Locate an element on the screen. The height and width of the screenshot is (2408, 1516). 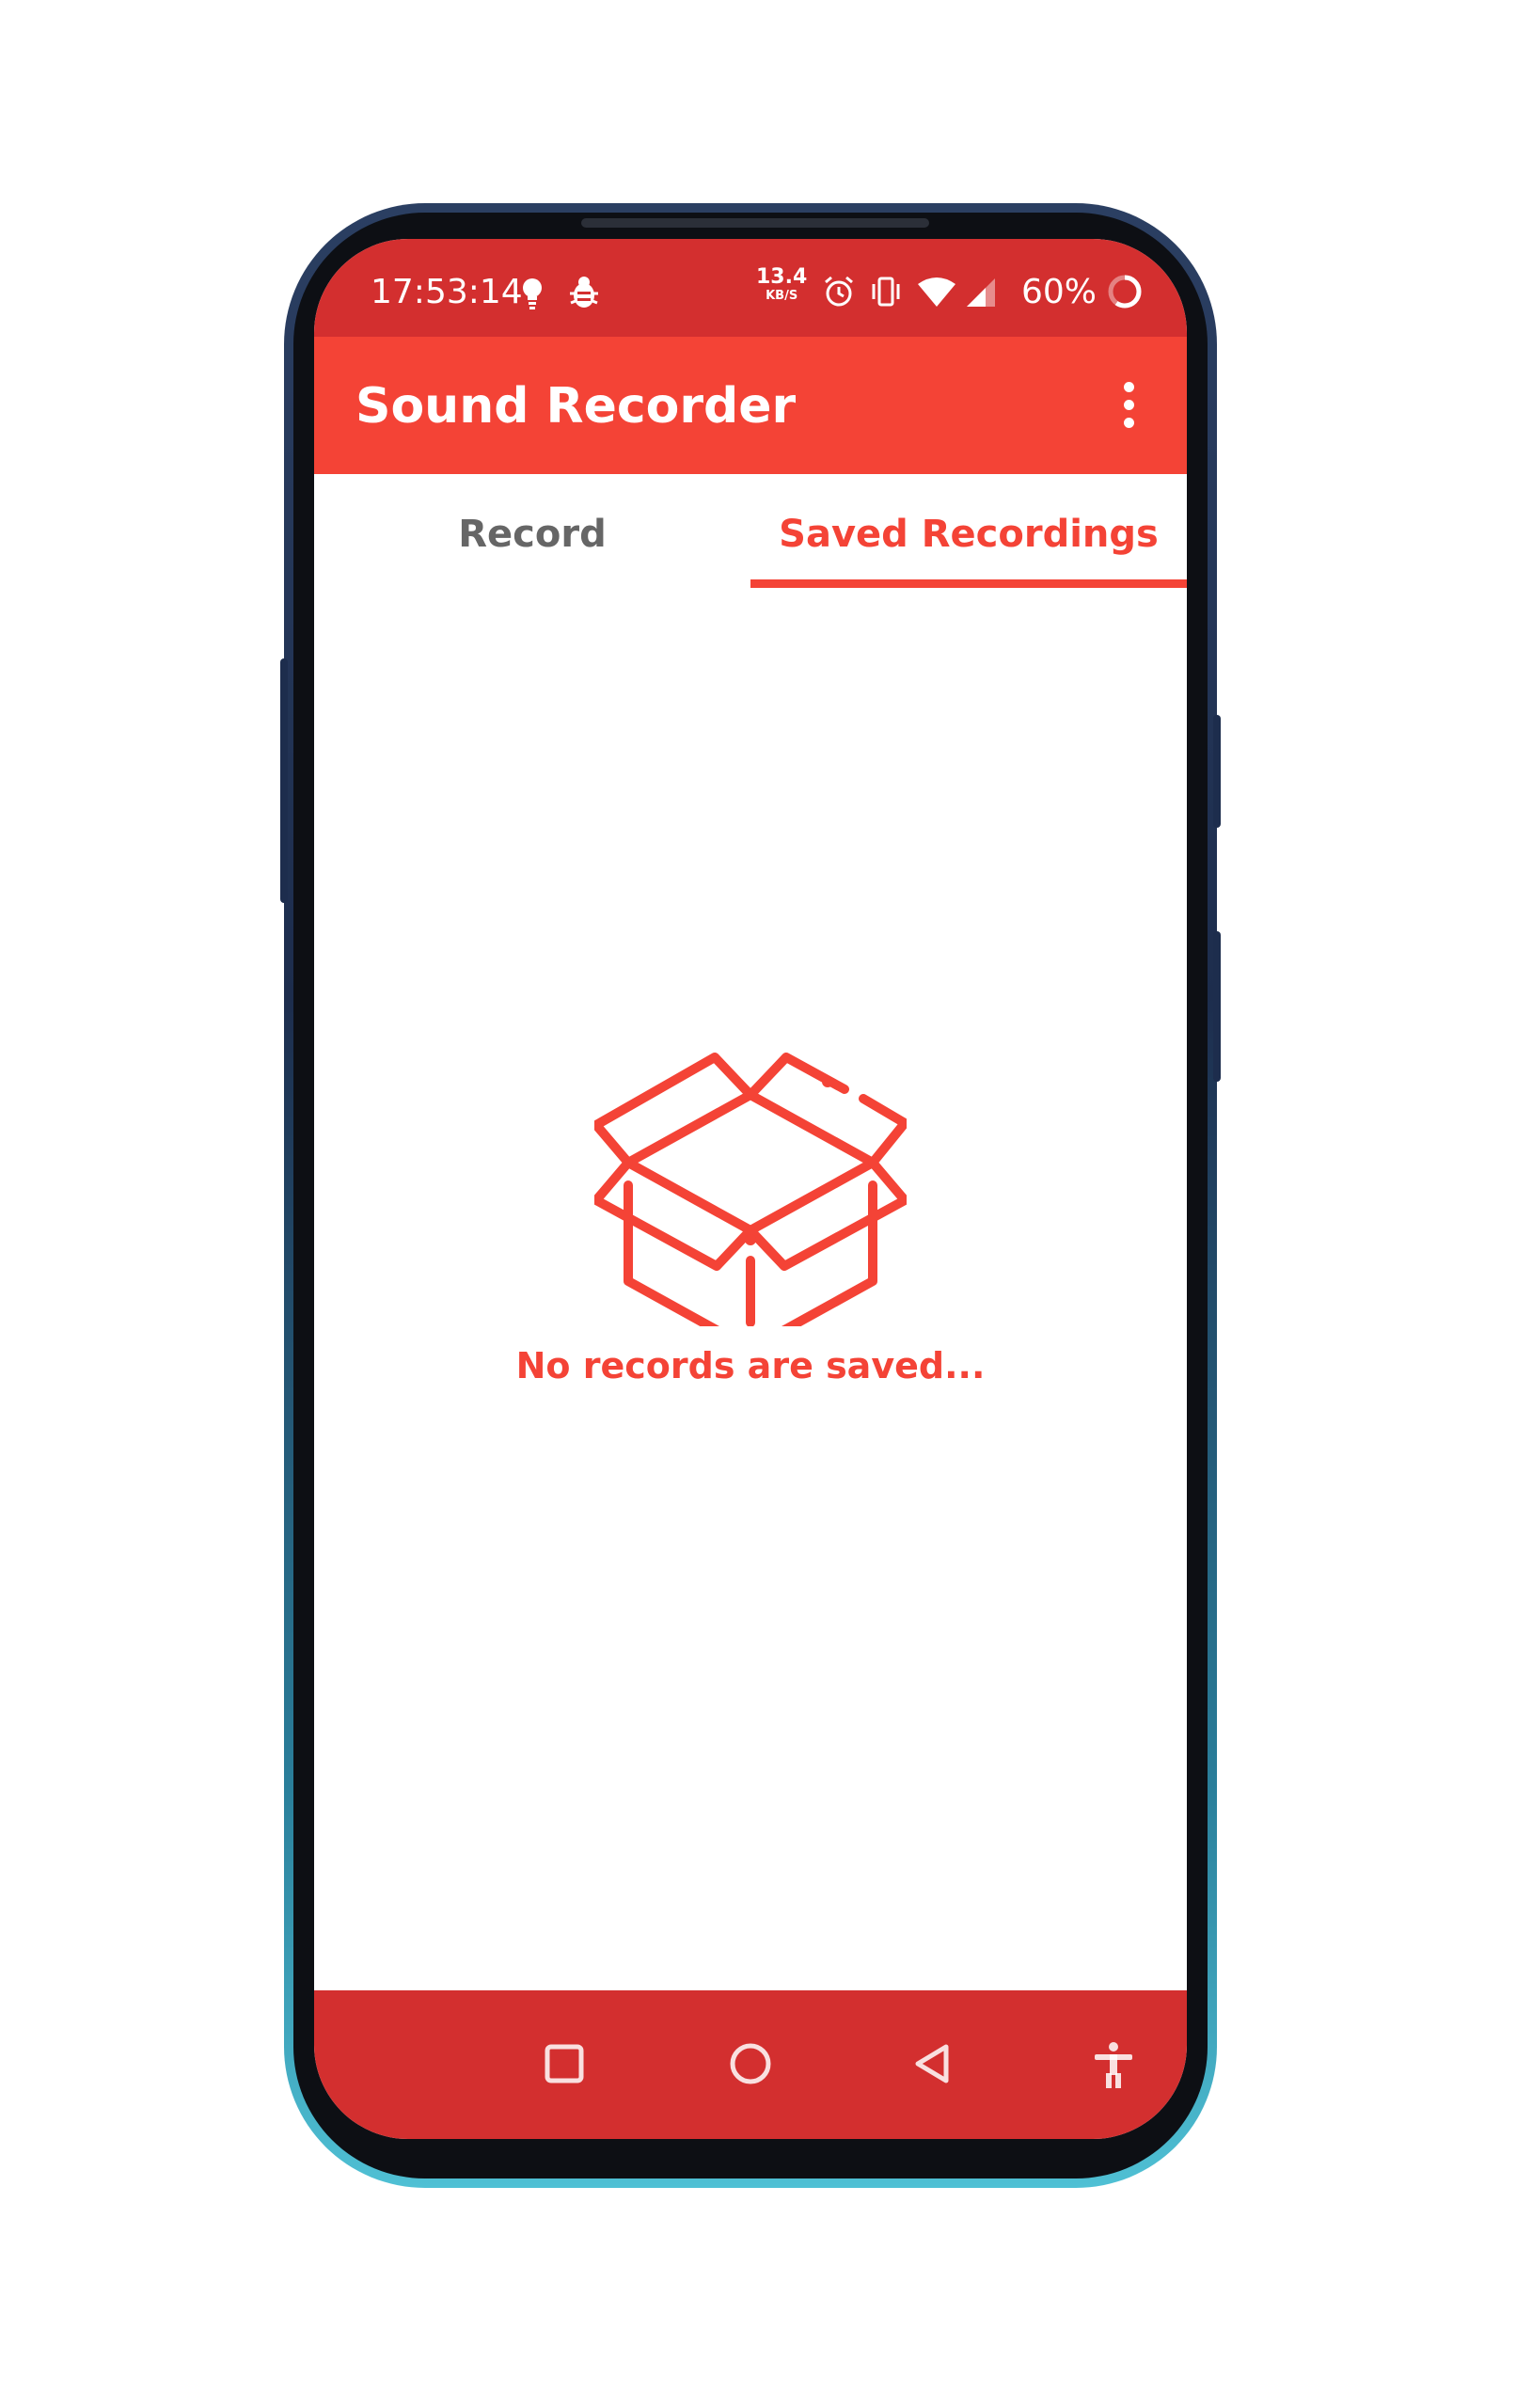
tab-saved-recordings: Saved Recordings is located at coordinates (968, 534).